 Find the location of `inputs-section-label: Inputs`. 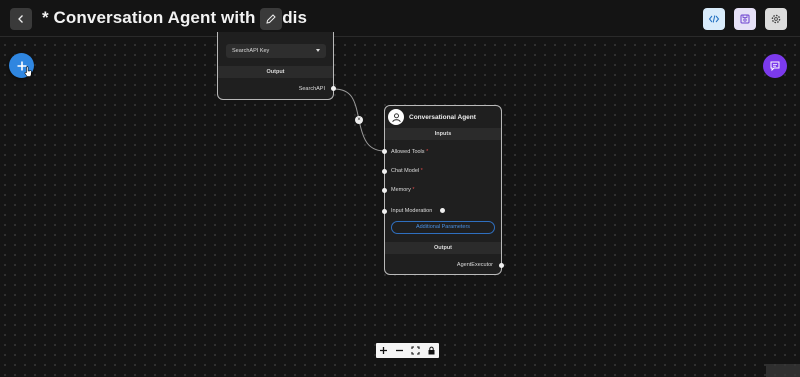

inputs-section-label: Inputs is located at coordinates (443, 134).